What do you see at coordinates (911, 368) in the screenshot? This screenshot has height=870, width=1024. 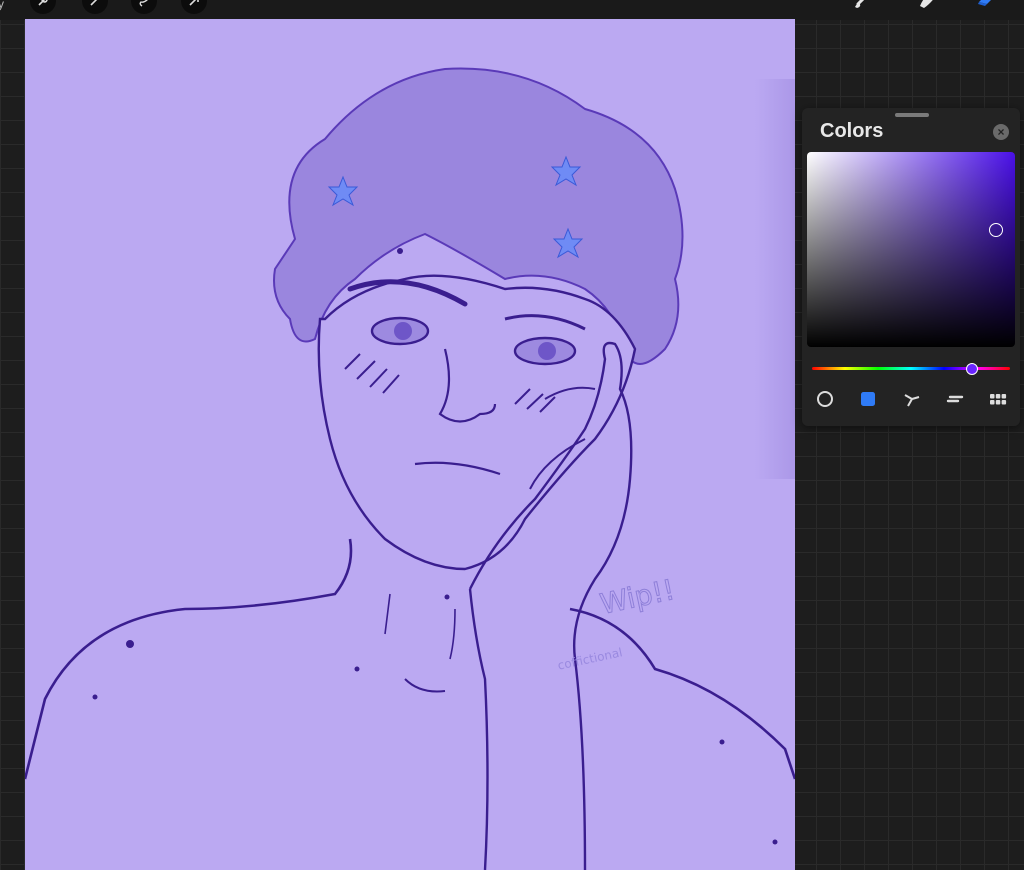 I see `hue-slider` at bounding box center [911, 368].